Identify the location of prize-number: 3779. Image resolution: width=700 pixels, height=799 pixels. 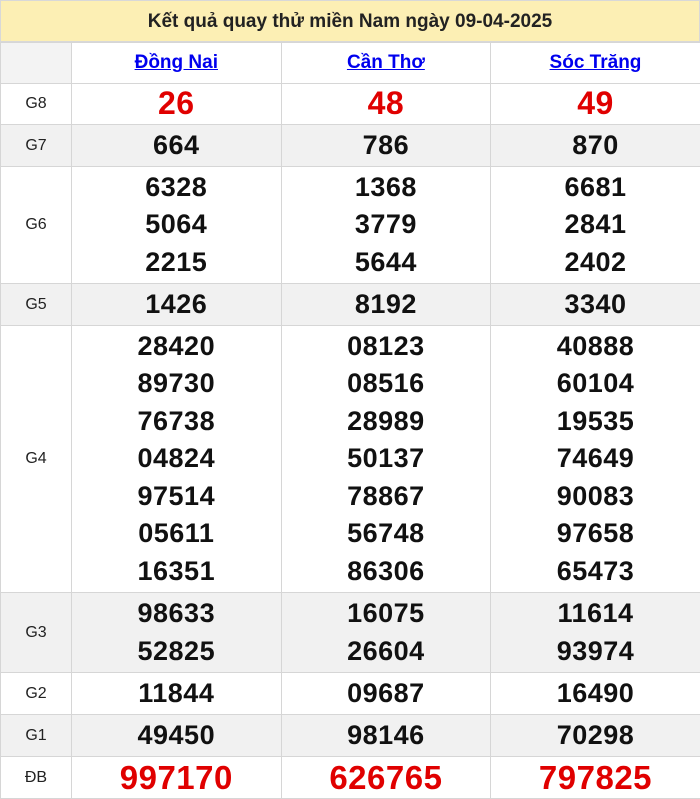
(386, 225).